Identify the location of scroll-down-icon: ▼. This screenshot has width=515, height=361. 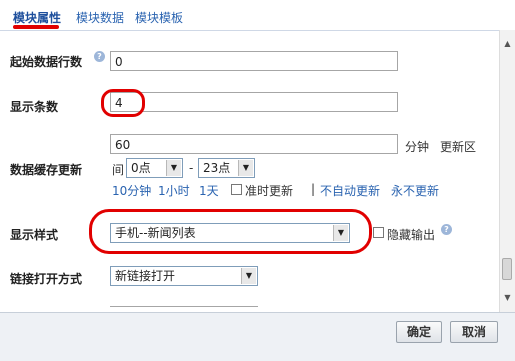
(507, 297).